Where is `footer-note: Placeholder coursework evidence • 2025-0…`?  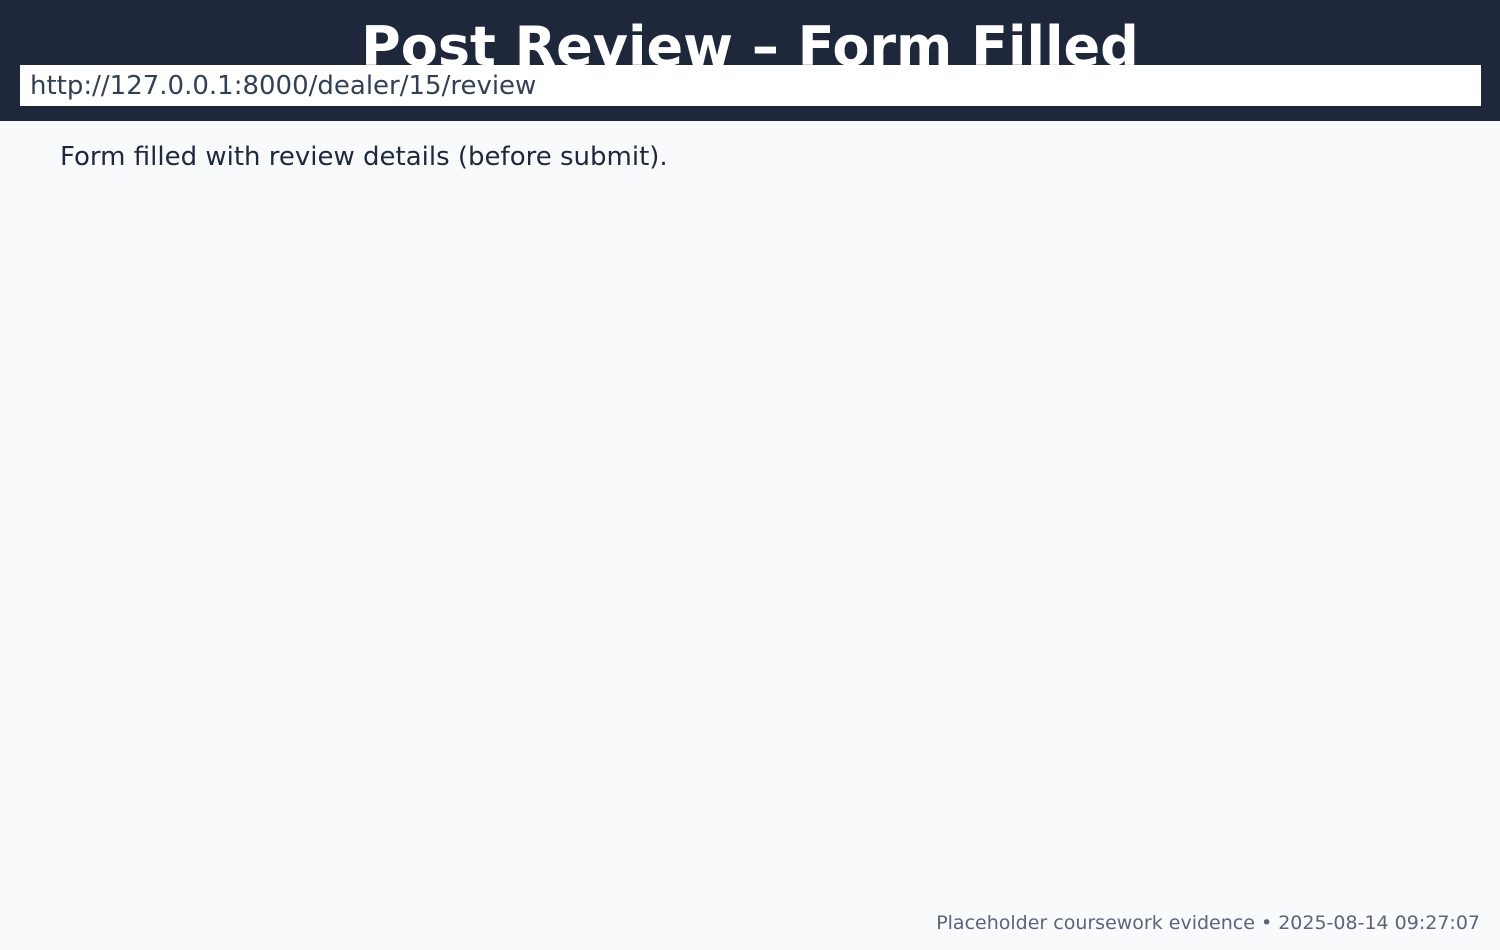 footer-note: Placeholder coursework evidence • 2025-0… is located at coordinates (1208, 923).